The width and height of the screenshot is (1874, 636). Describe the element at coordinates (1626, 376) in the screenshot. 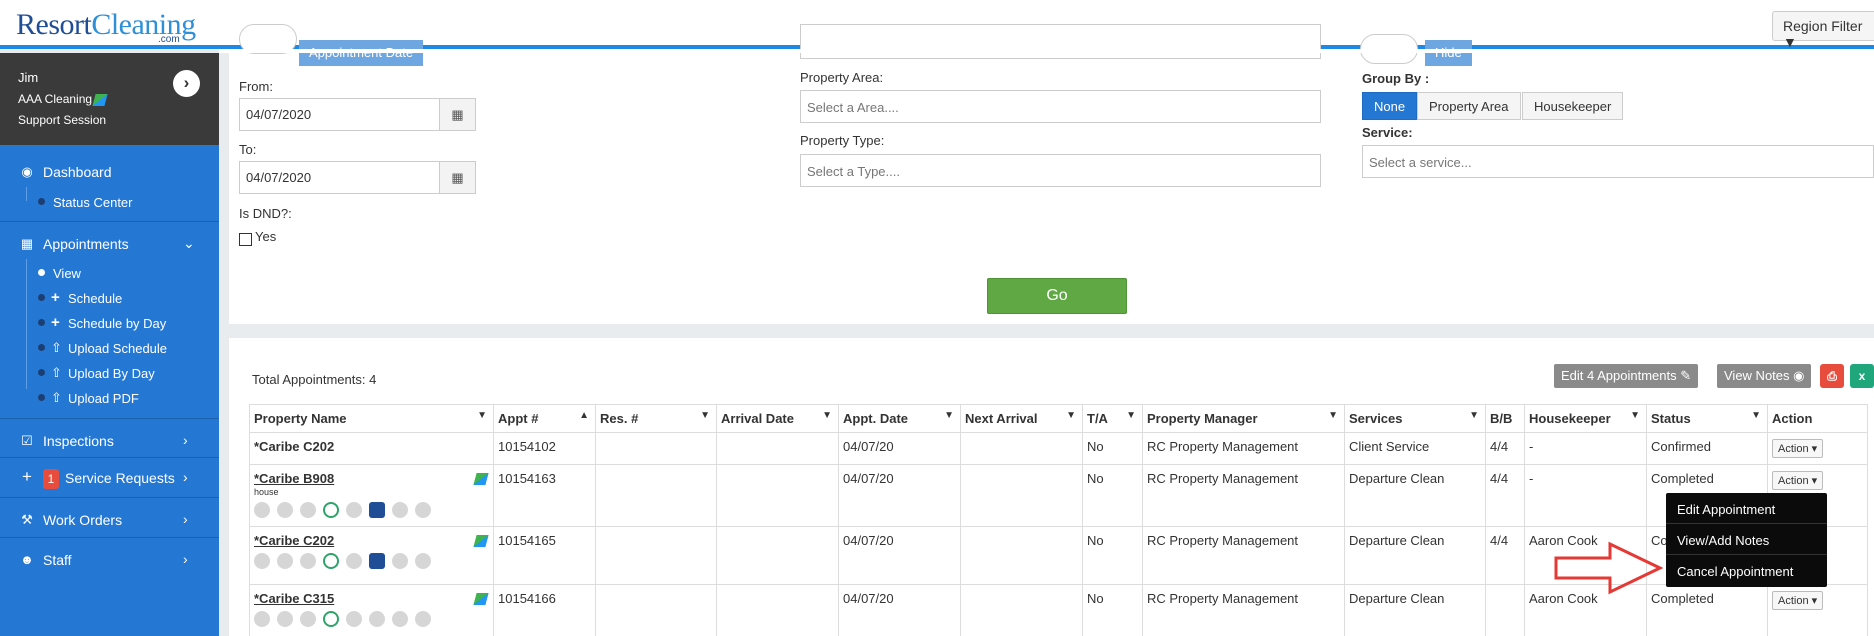

I see `edit-appointments-button: Edit 4 Appointments ✎` at that location.